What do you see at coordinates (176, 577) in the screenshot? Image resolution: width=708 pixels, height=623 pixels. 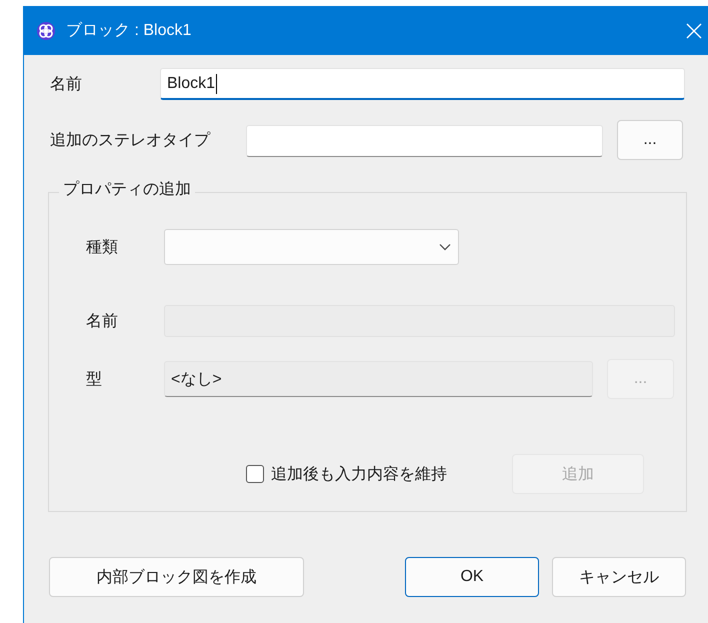 I see `create-diagram-button: 内部ブロック図を作成` at bounding box center [176, 577].